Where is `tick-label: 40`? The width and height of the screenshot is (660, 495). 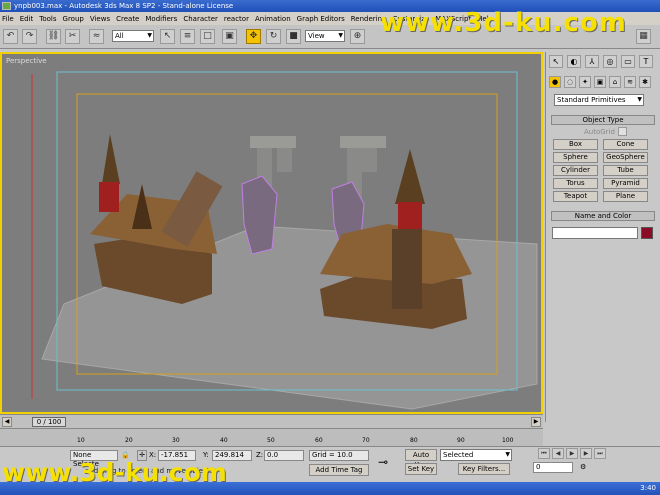 tick-label: 40 is located at coordinates (224, 440).